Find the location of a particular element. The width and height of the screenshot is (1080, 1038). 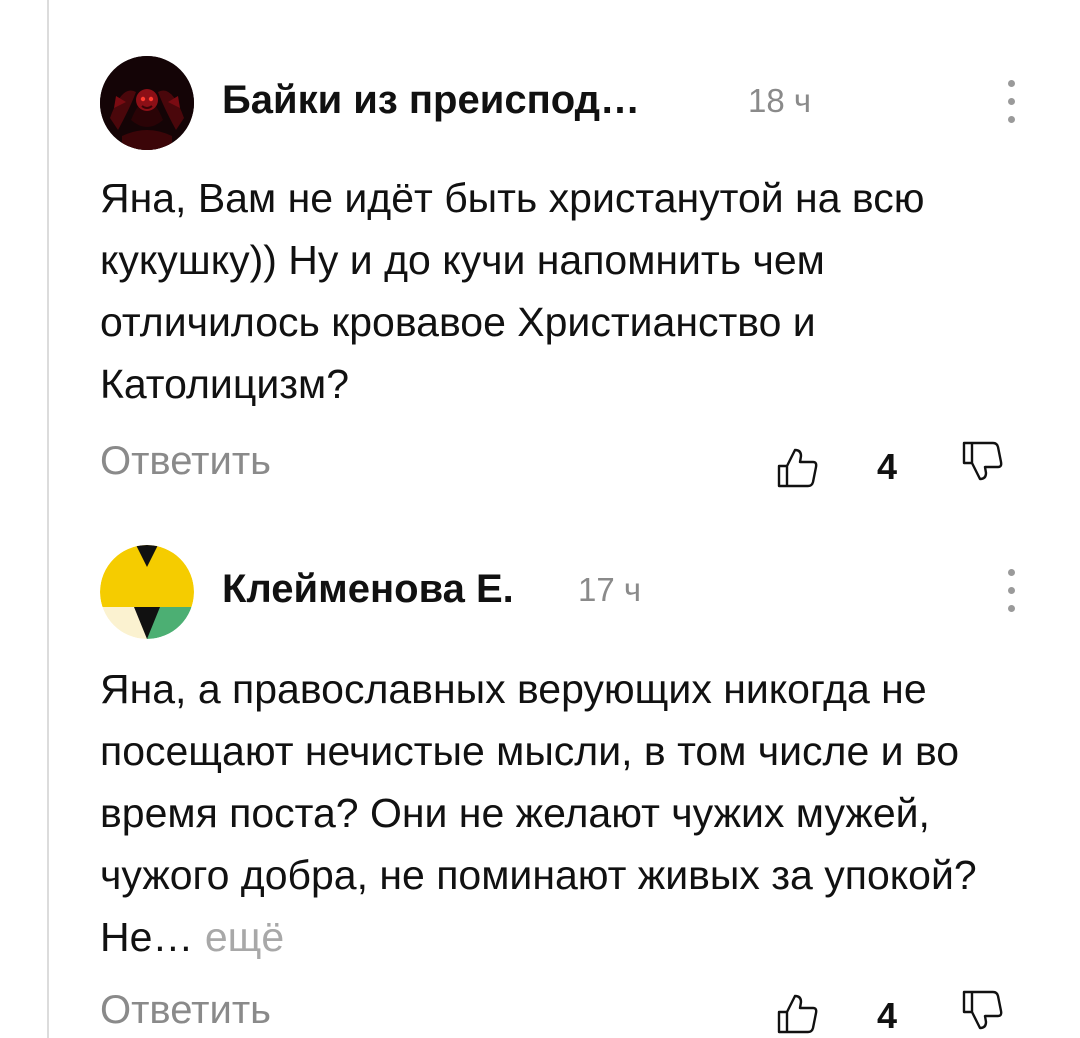

comment-header: Клейменова Е. 17 ч is located at coordinates (560, 592).